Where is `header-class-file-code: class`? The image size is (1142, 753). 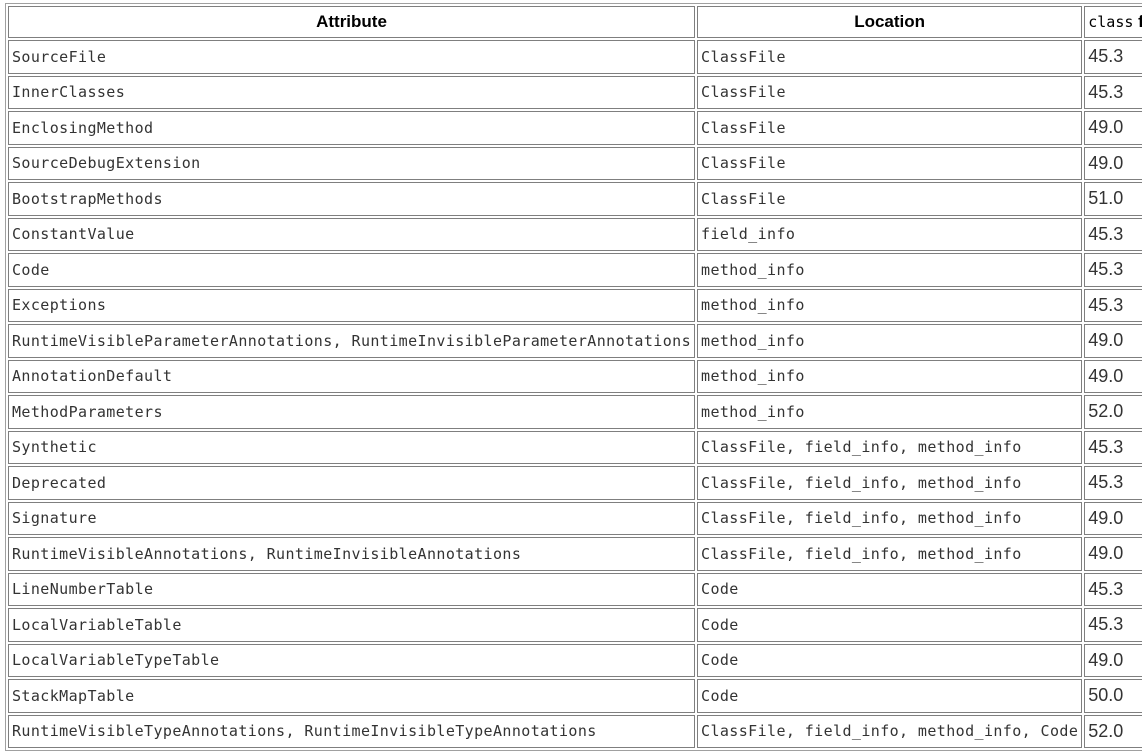
header-class-file-code: class is located at coordinates (1111, 22).